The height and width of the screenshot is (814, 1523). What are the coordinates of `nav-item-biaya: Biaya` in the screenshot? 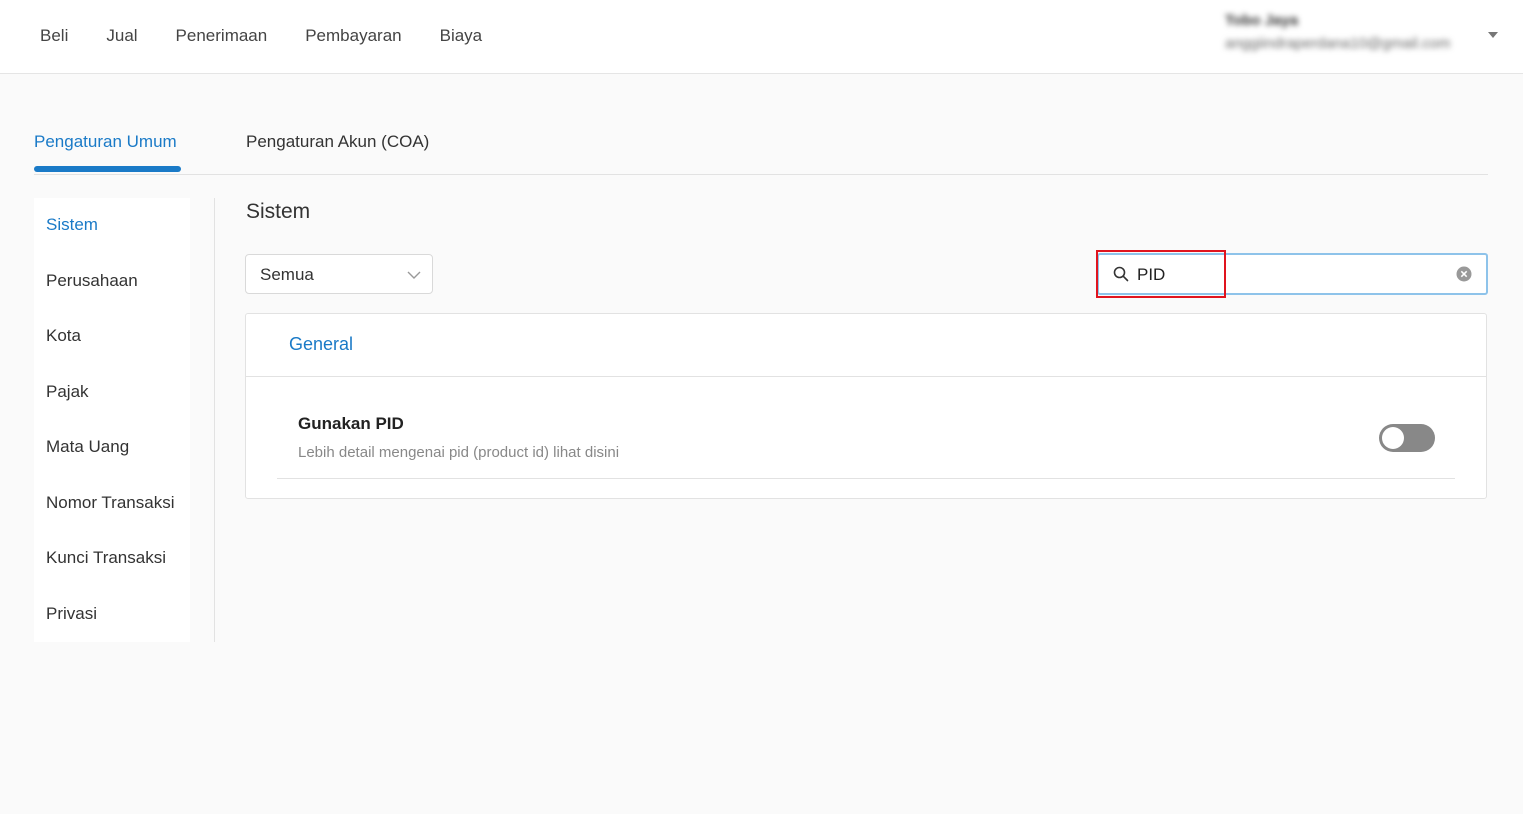 It's located at (461, 36).